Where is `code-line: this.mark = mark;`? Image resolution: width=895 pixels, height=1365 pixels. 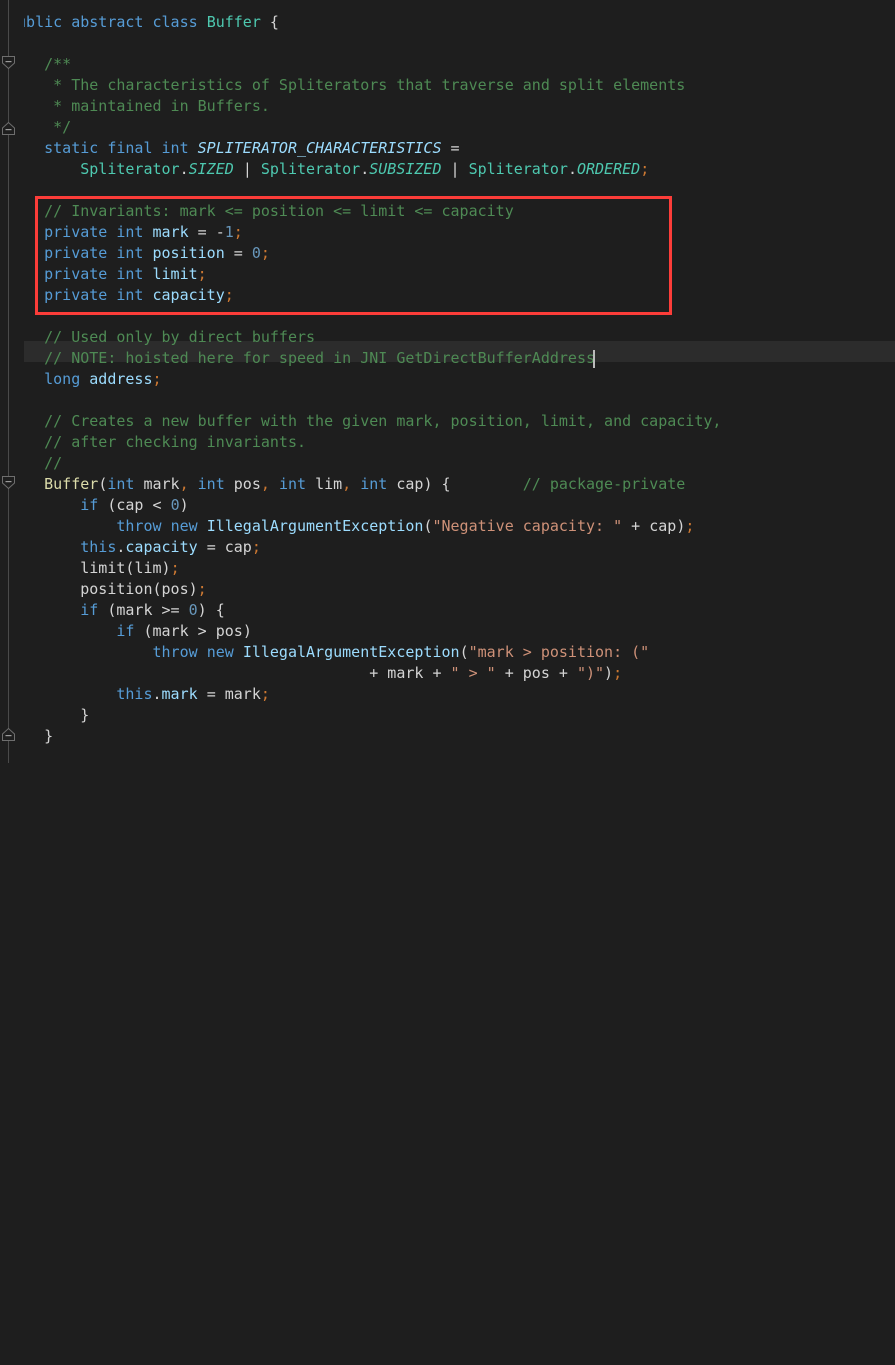
code-line: this.mark = mark; is located at coordinates (135, 694).